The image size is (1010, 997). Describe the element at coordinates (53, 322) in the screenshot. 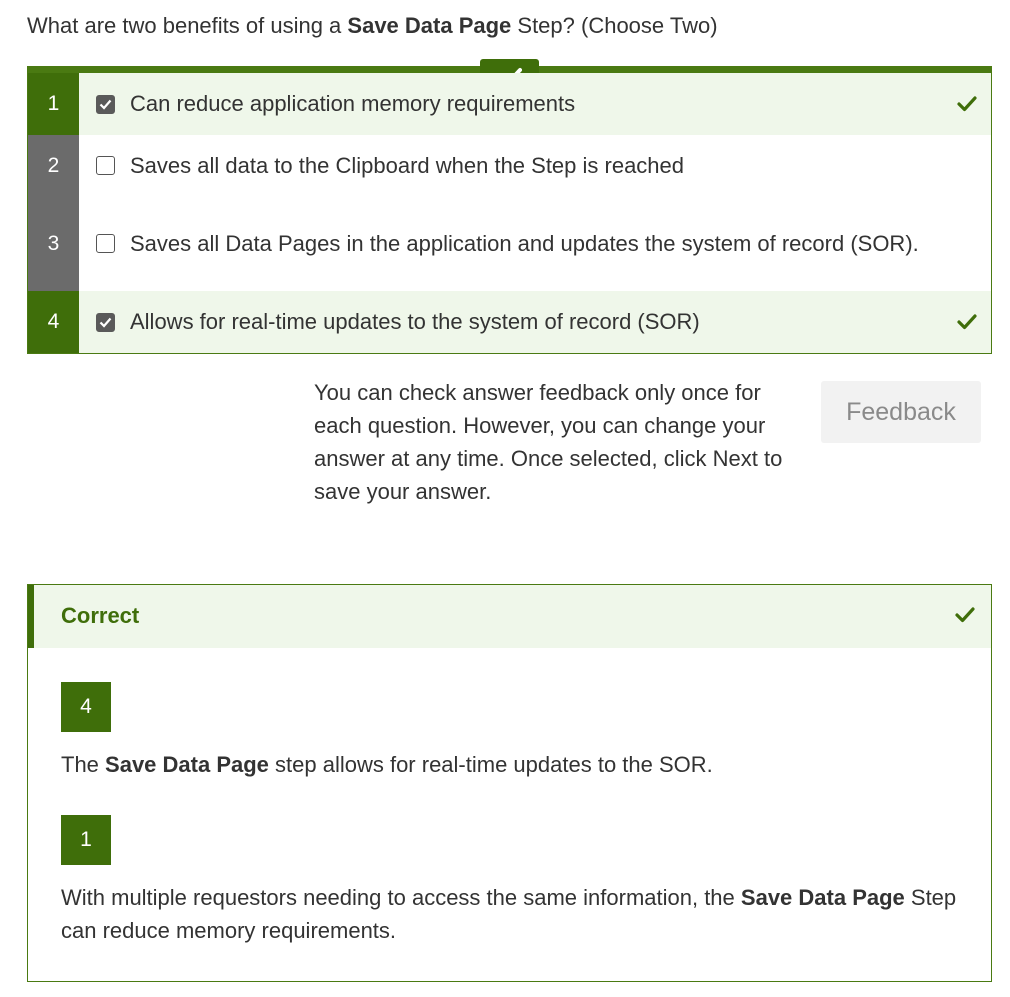

I see `option-number: 4` at that location.